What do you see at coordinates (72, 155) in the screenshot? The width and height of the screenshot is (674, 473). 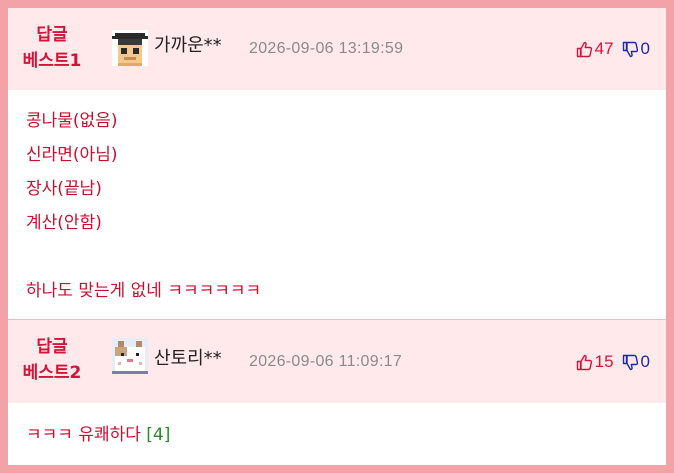 I see `comment-line: 신라면(아님)` at bounding box center [72, 155].